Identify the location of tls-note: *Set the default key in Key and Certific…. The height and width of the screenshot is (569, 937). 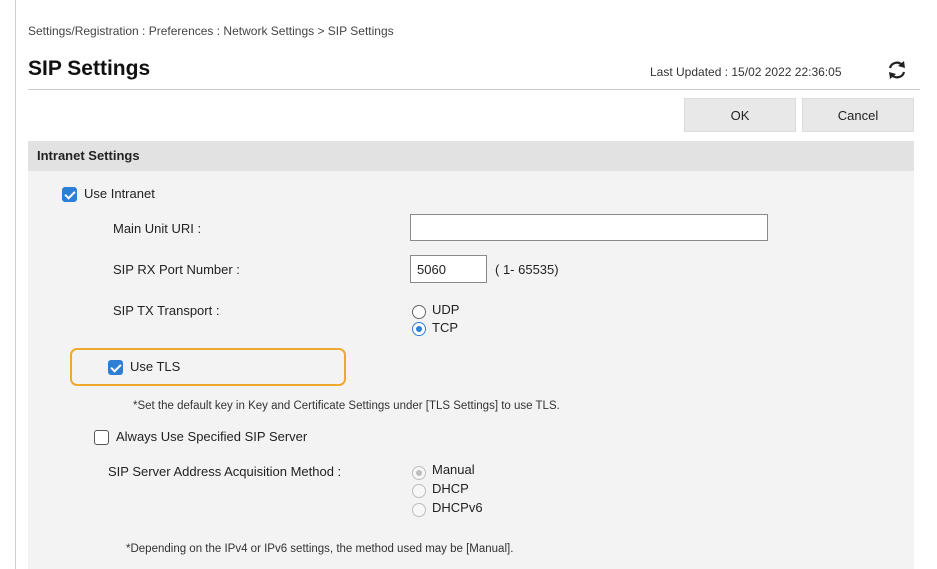
(346, 406).